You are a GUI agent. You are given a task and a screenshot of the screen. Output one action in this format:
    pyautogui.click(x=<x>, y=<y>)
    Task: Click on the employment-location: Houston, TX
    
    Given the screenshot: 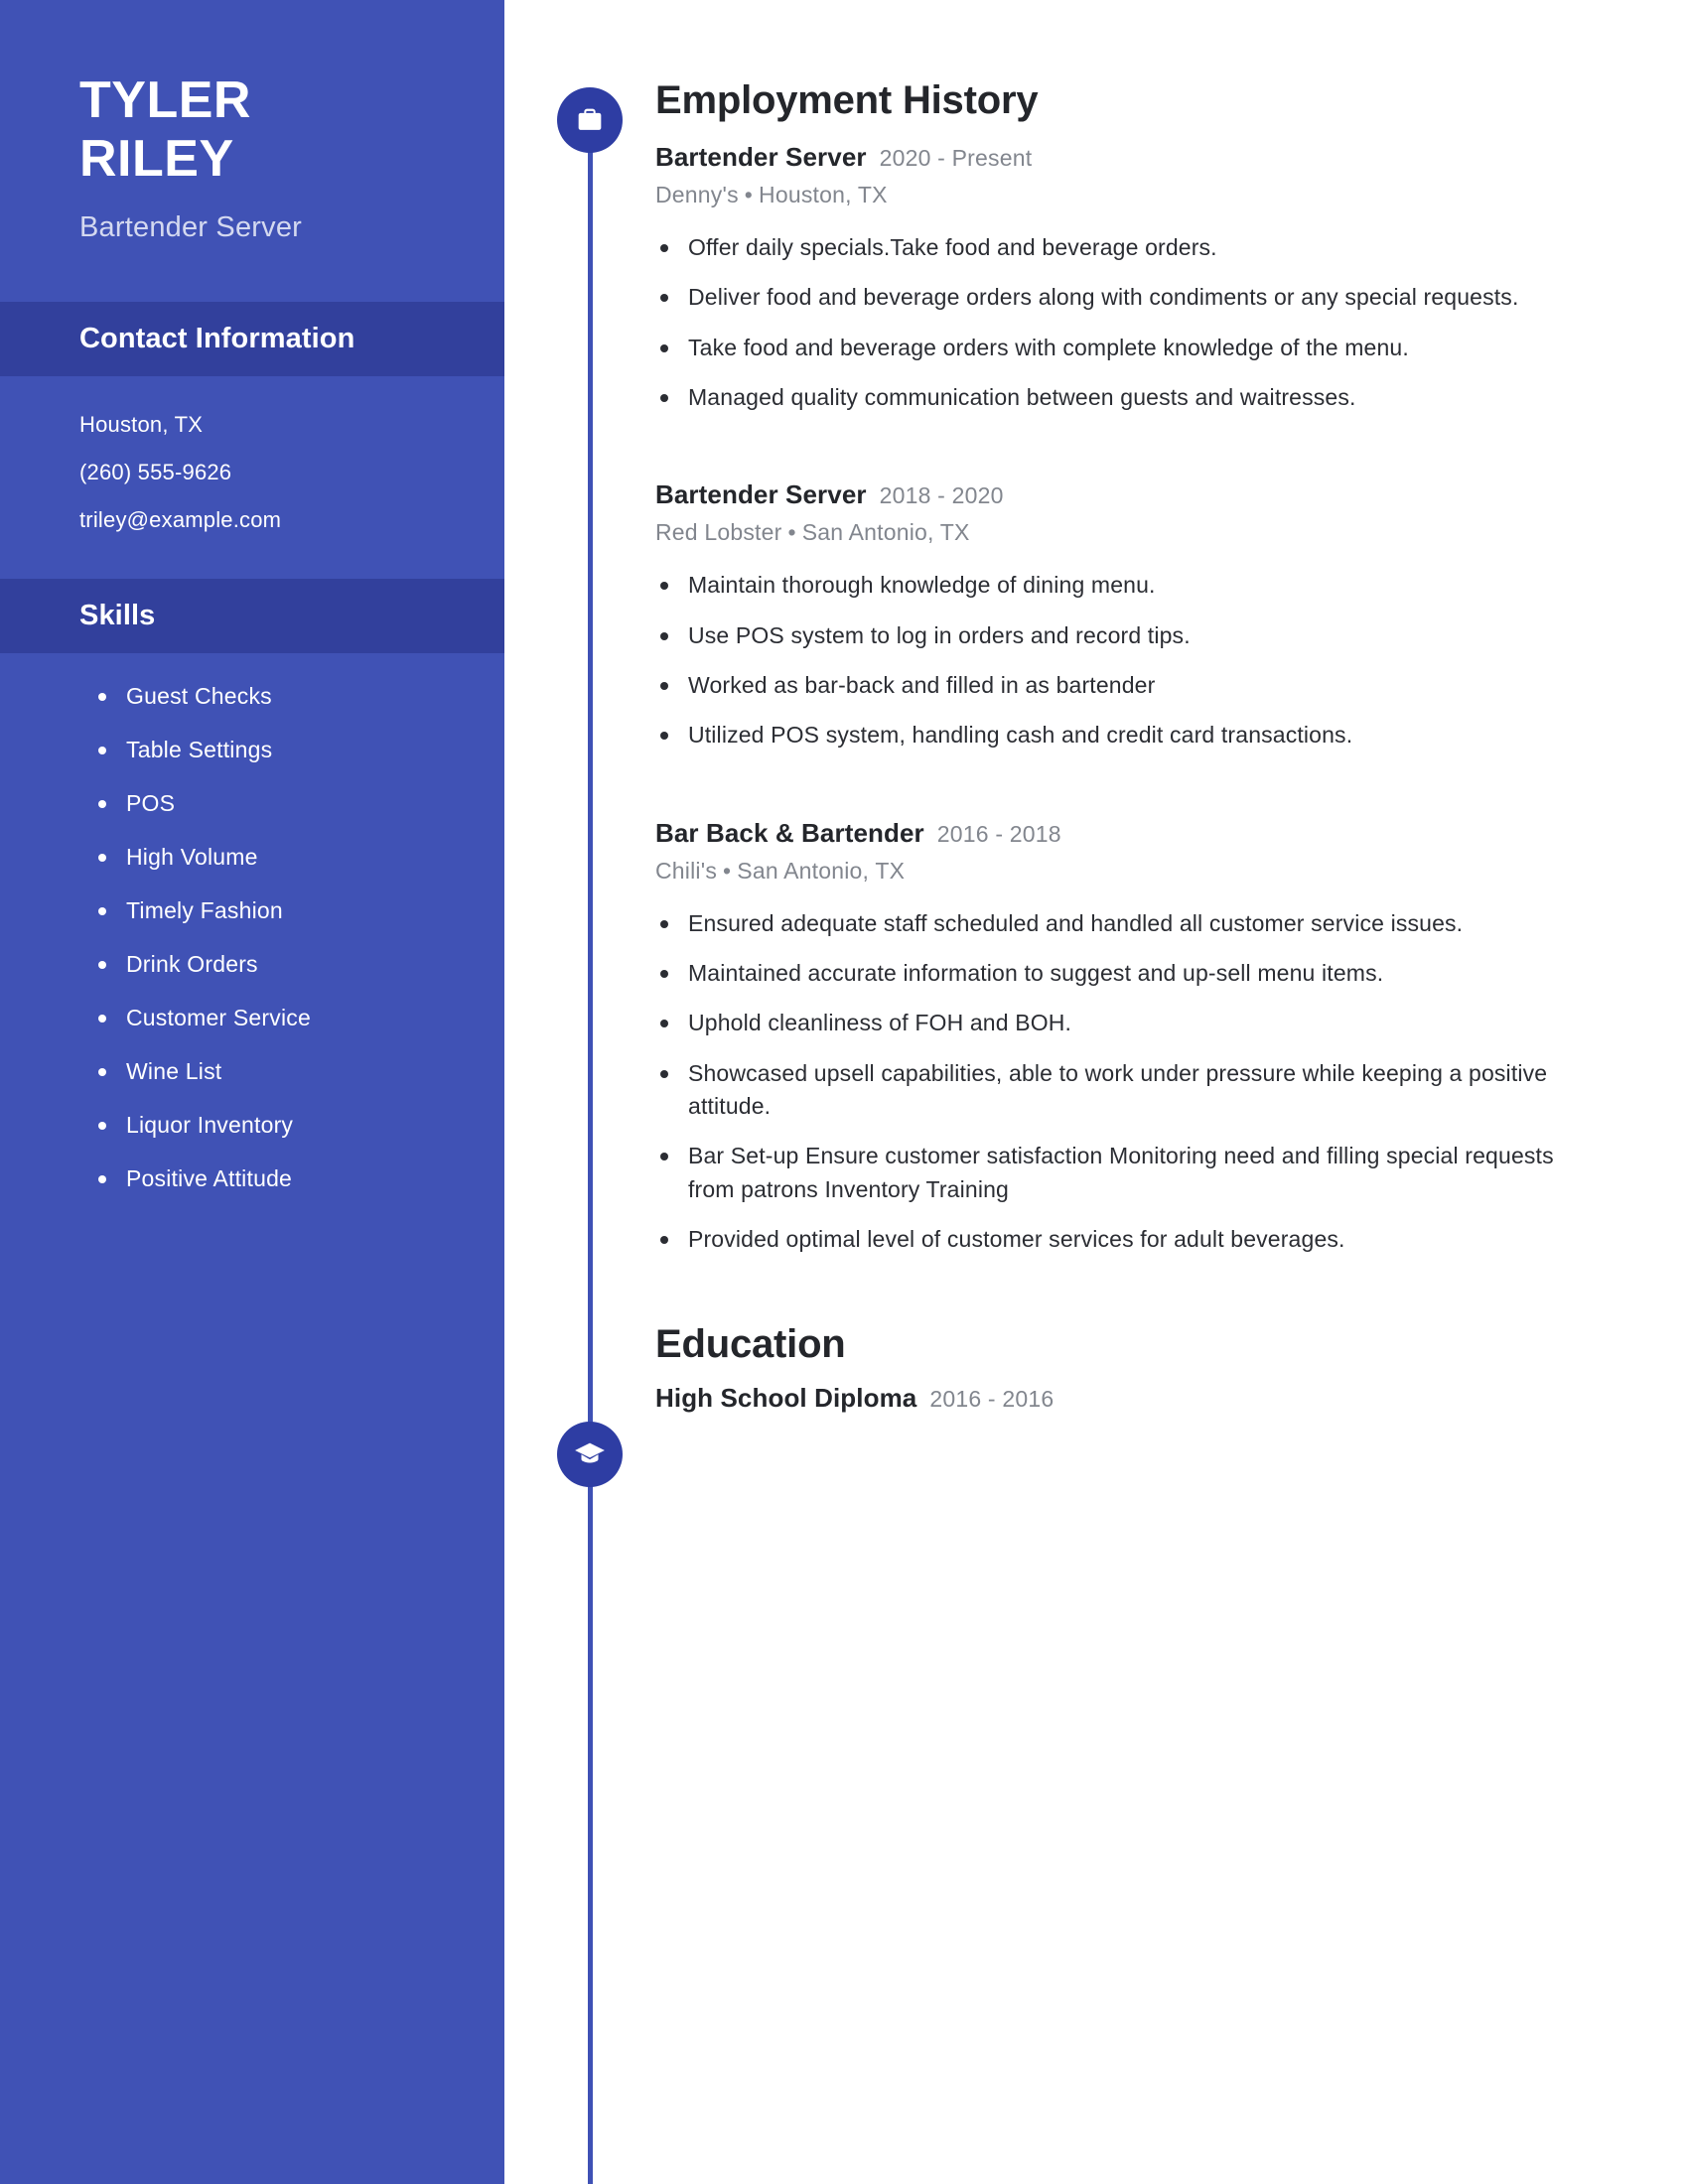 What is the action you would take?
    pyautogui.click(x=823, y=194)
    